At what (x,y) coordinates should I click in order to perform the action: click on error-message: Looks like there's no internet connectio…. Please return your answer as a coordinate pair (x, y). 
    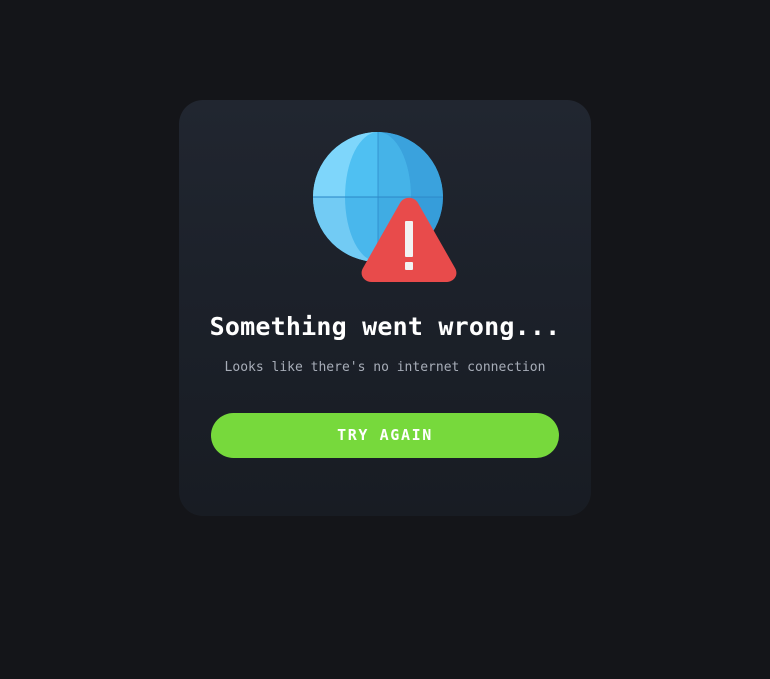
    Looking at the image, I should click on (385, 367).